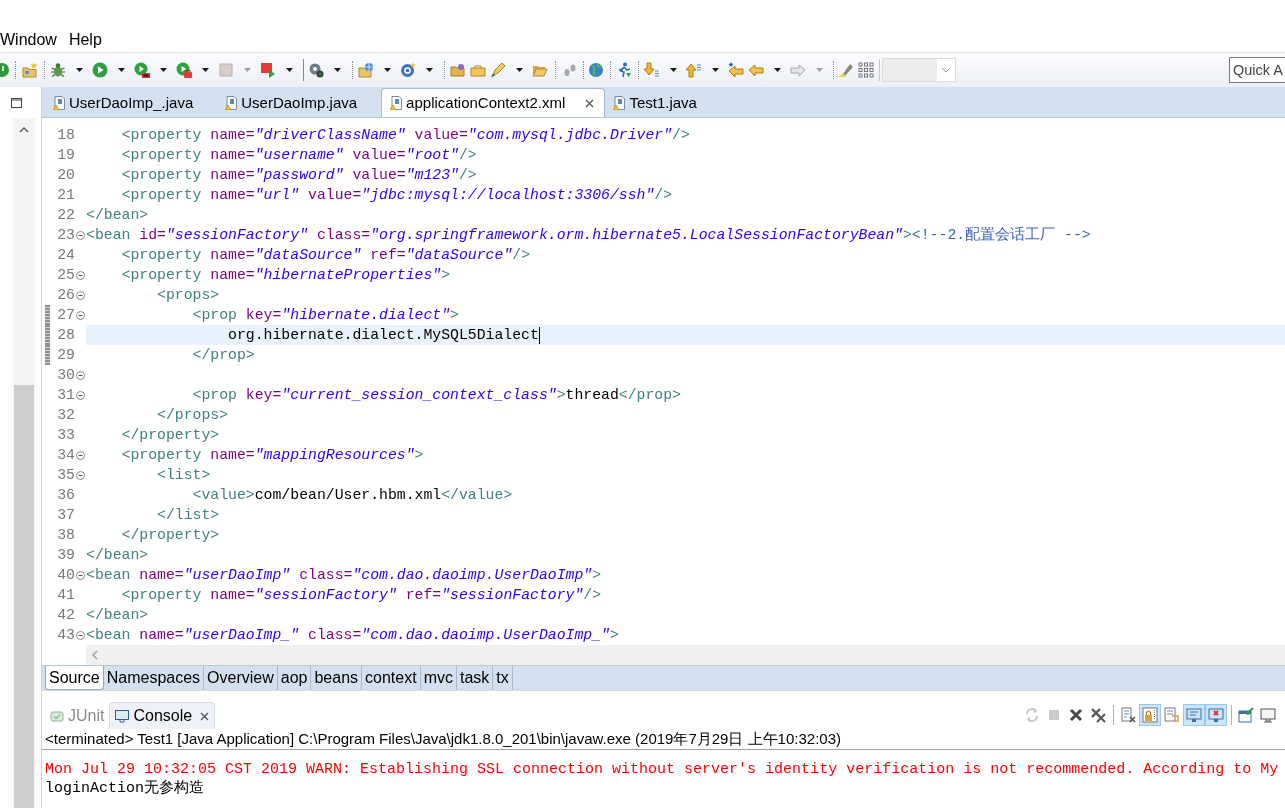 This screenshot has height=808, width=1285. I want to click on line-number: 26, so click(66, 295).